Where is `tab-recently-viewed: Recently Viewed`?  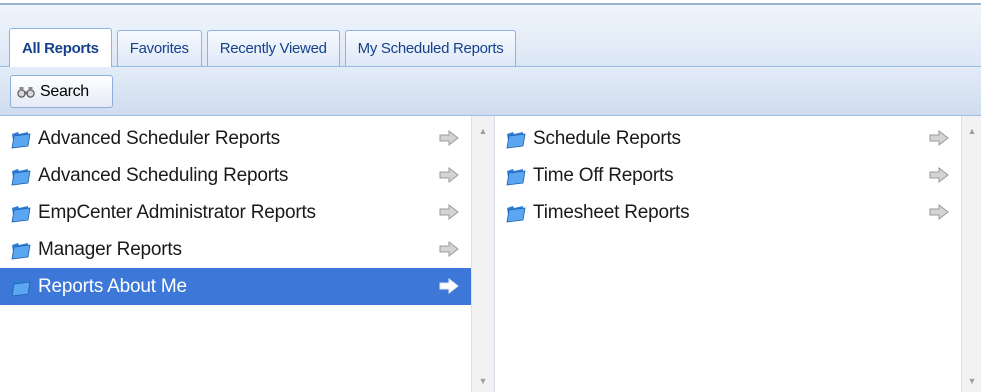 tab-recently-viewed: Recently Viewed is located at coordinates (273, 48).